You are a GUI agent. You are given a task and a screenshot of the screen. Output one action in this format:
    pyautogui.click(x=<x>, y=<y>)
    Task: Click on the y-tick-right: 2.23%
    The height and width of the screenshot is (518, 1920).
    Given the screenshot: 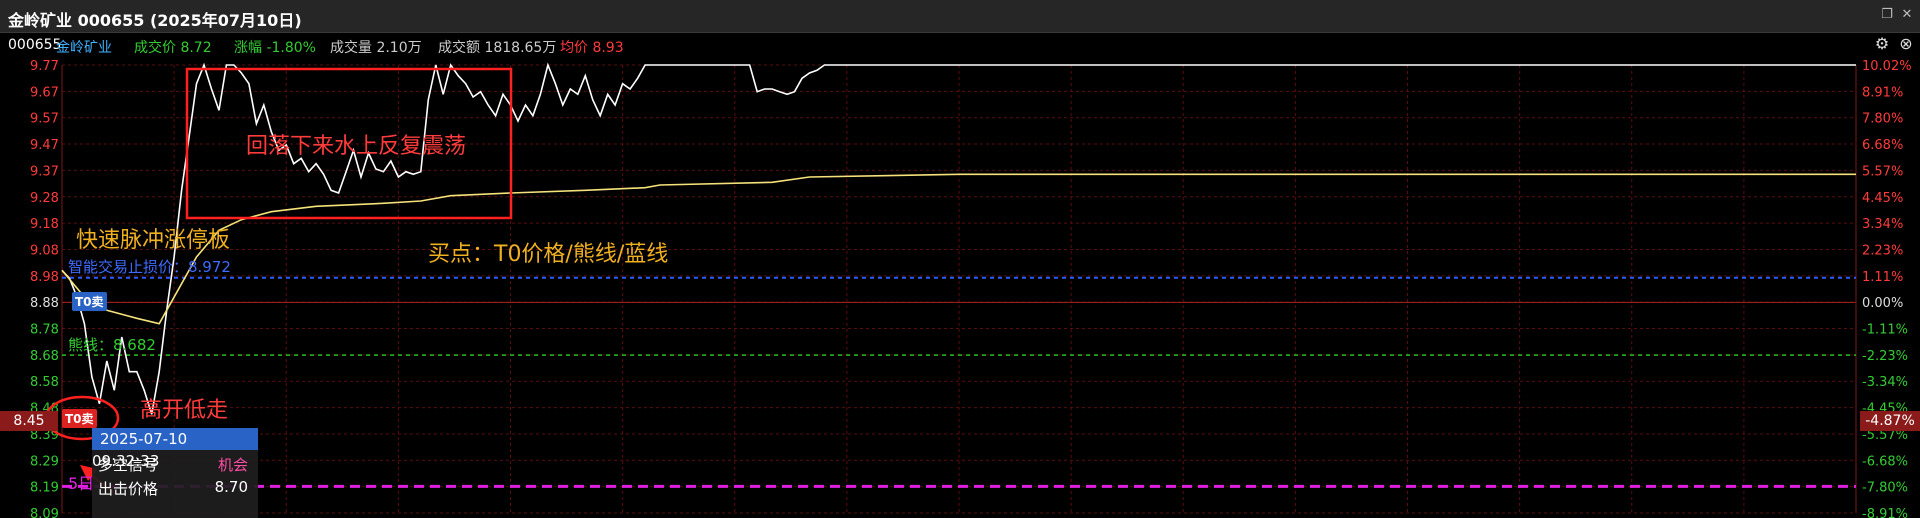 What is the action you would take?
    pyautogui.click(x=1882, y=250)
    